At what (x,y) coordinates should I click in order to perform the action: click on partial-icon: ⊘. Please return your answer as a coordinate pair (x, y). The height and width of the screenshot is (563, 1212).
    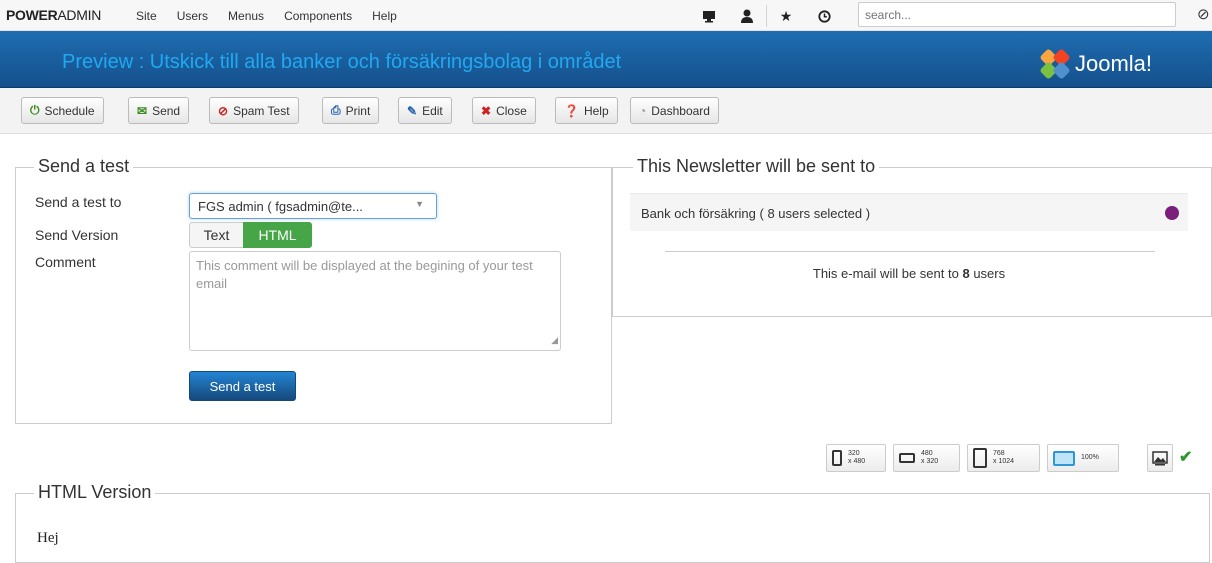
    Looking at the image, I should click on (1203, 14).